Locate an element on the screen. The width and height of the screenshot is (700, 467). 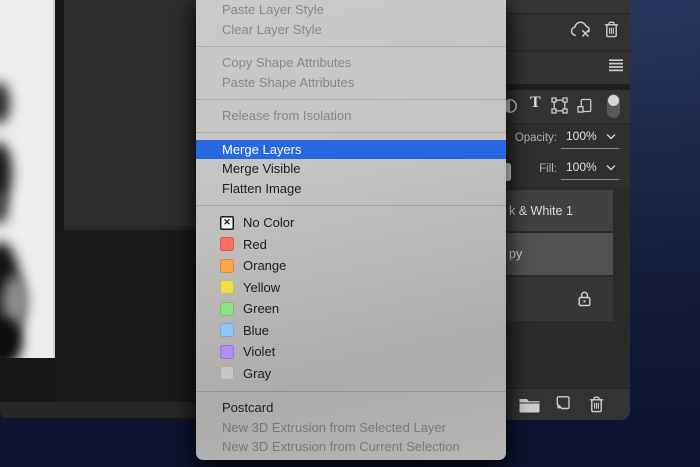
menu-item-no-color: ✕ No Color is located at coordinates (351, 223).